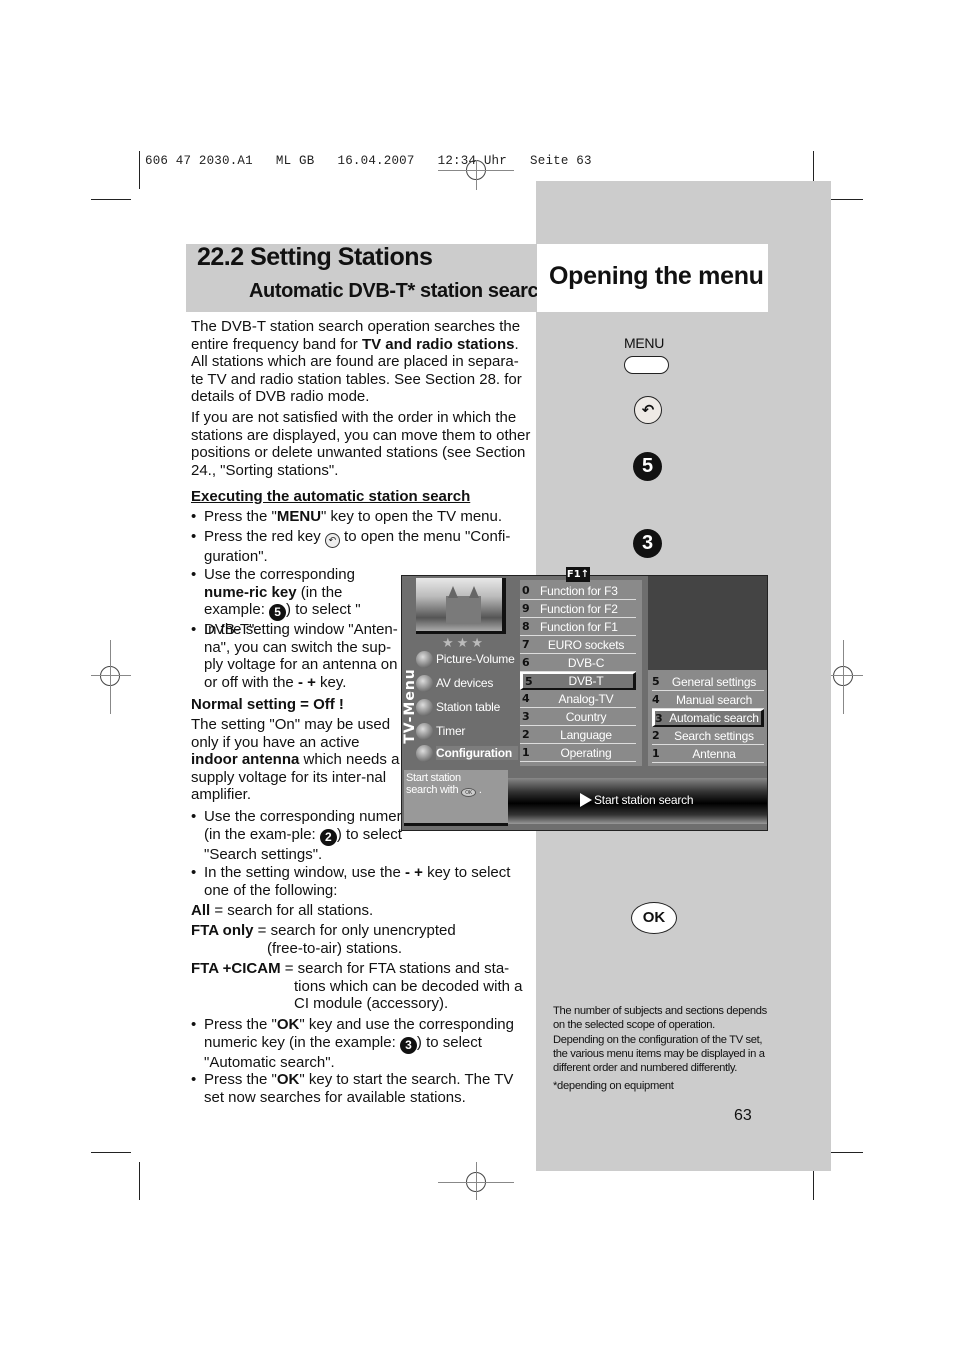 The width and height of the screenshot is (954, 1351). I want to click on number-5-key-icon: 5, so click(647, 466).